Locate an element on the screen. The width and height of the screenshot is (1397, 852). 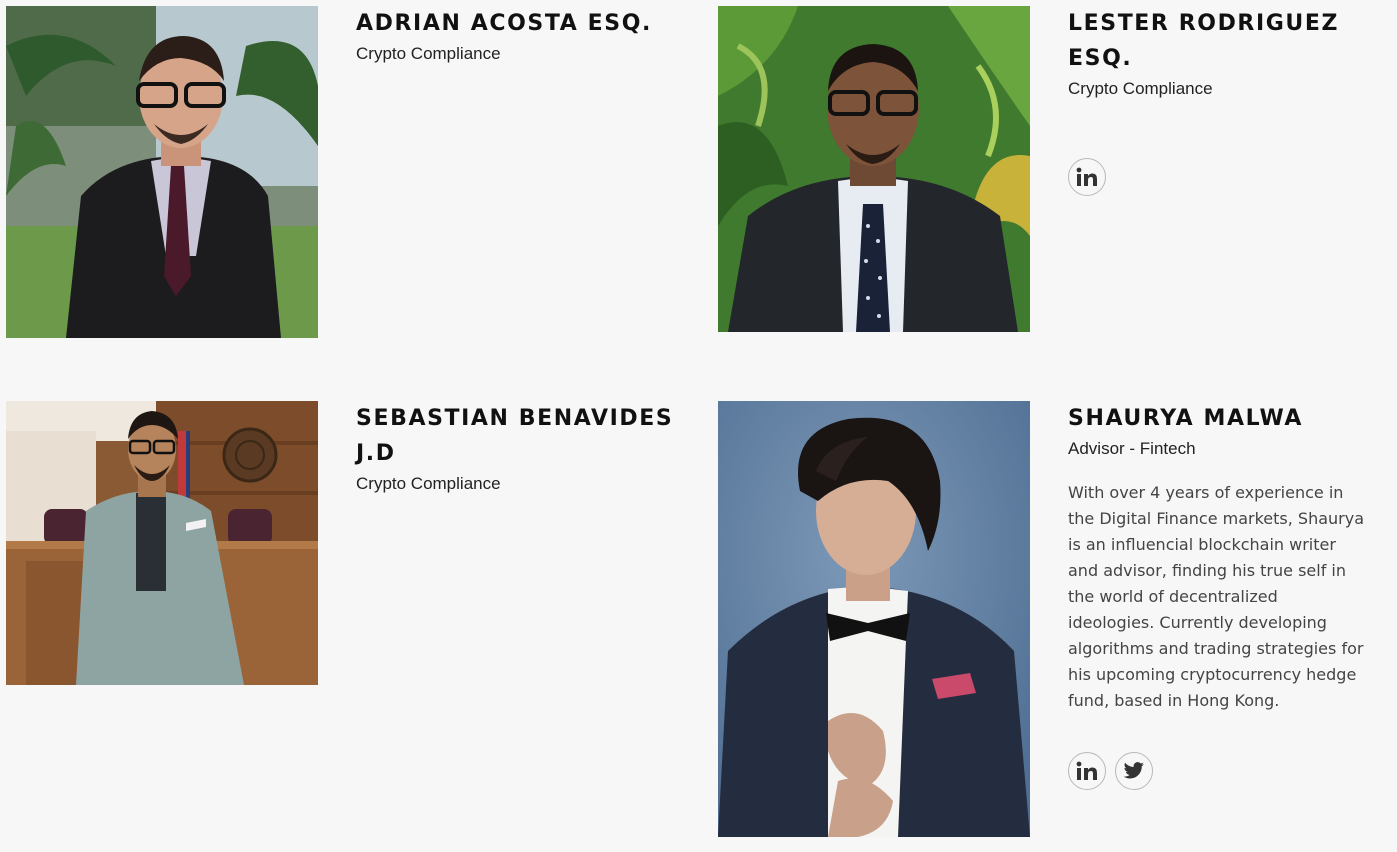
member-photo-sebastian-benavides is located at coordinates (162, 543).